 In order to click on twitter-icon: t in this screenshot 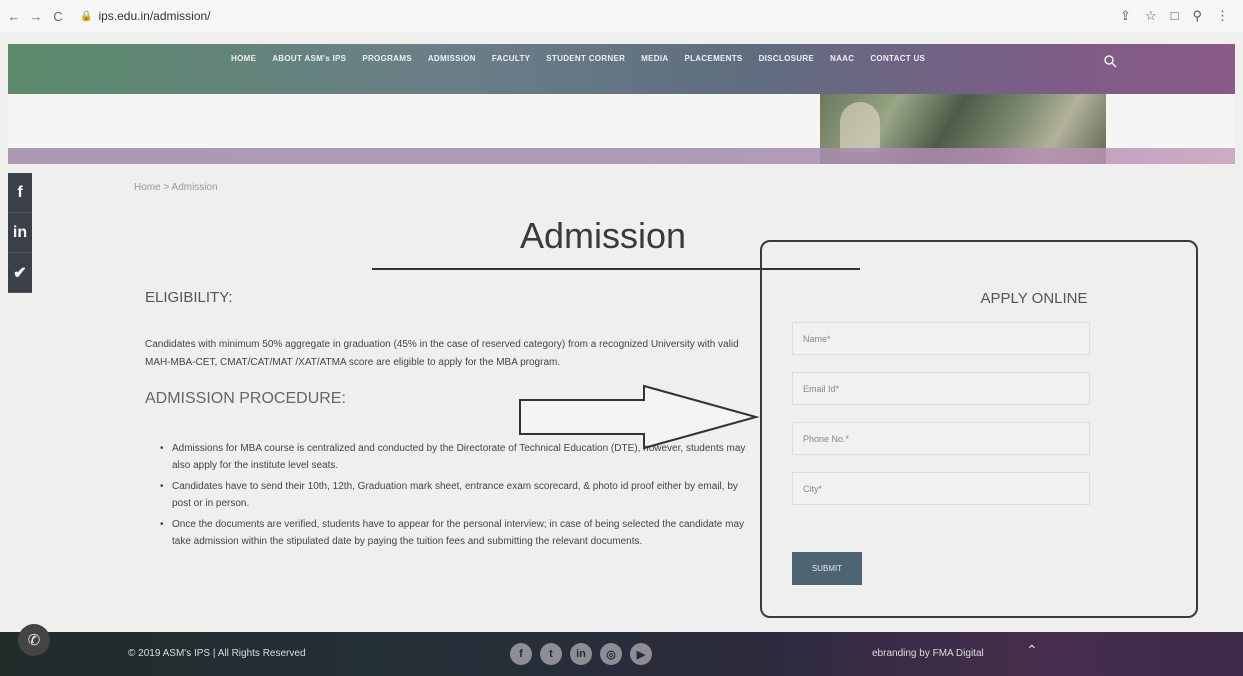, I will do `click(551, 654)`.